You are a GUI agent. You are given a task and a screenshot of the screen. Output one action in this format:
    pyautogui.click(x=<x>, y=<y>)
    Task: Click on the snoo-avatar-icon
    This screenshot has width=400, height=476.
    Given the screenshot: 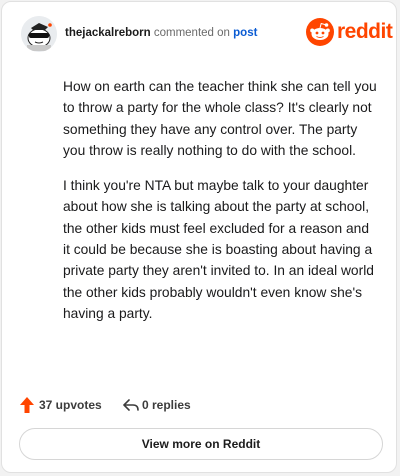 What is the action you would take?
    pyautogui.click(x=39, y=34)
    